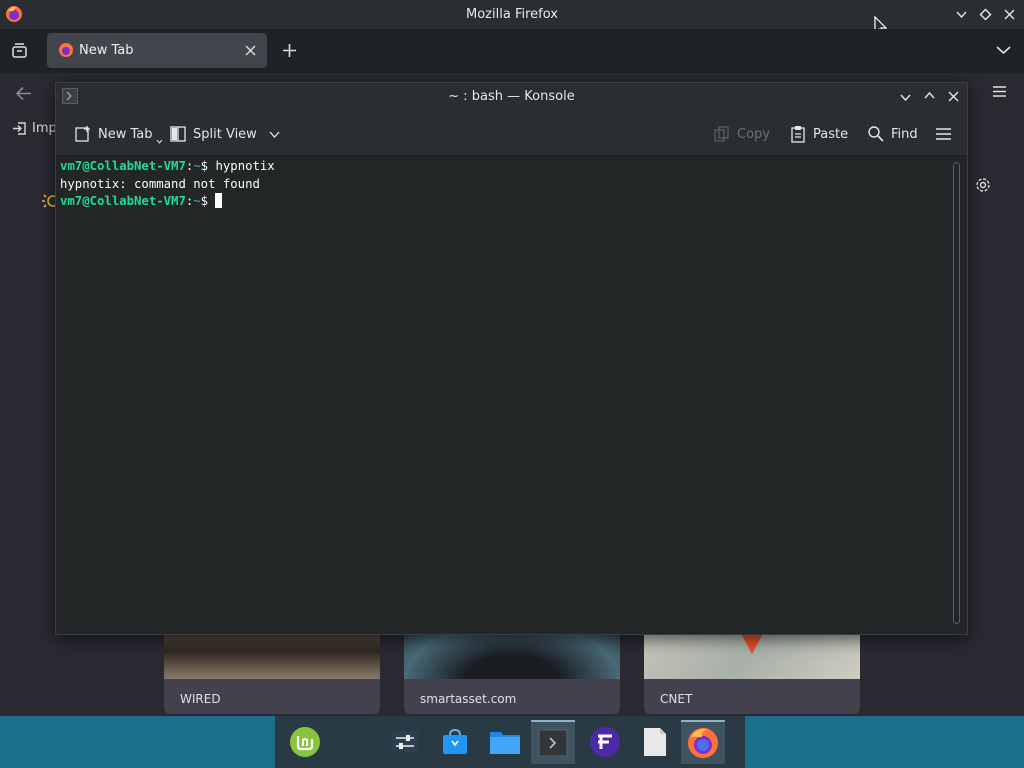 This screenshot has width=1024, height=768. I want to click on tile-label: CNET, so click(676, 699).